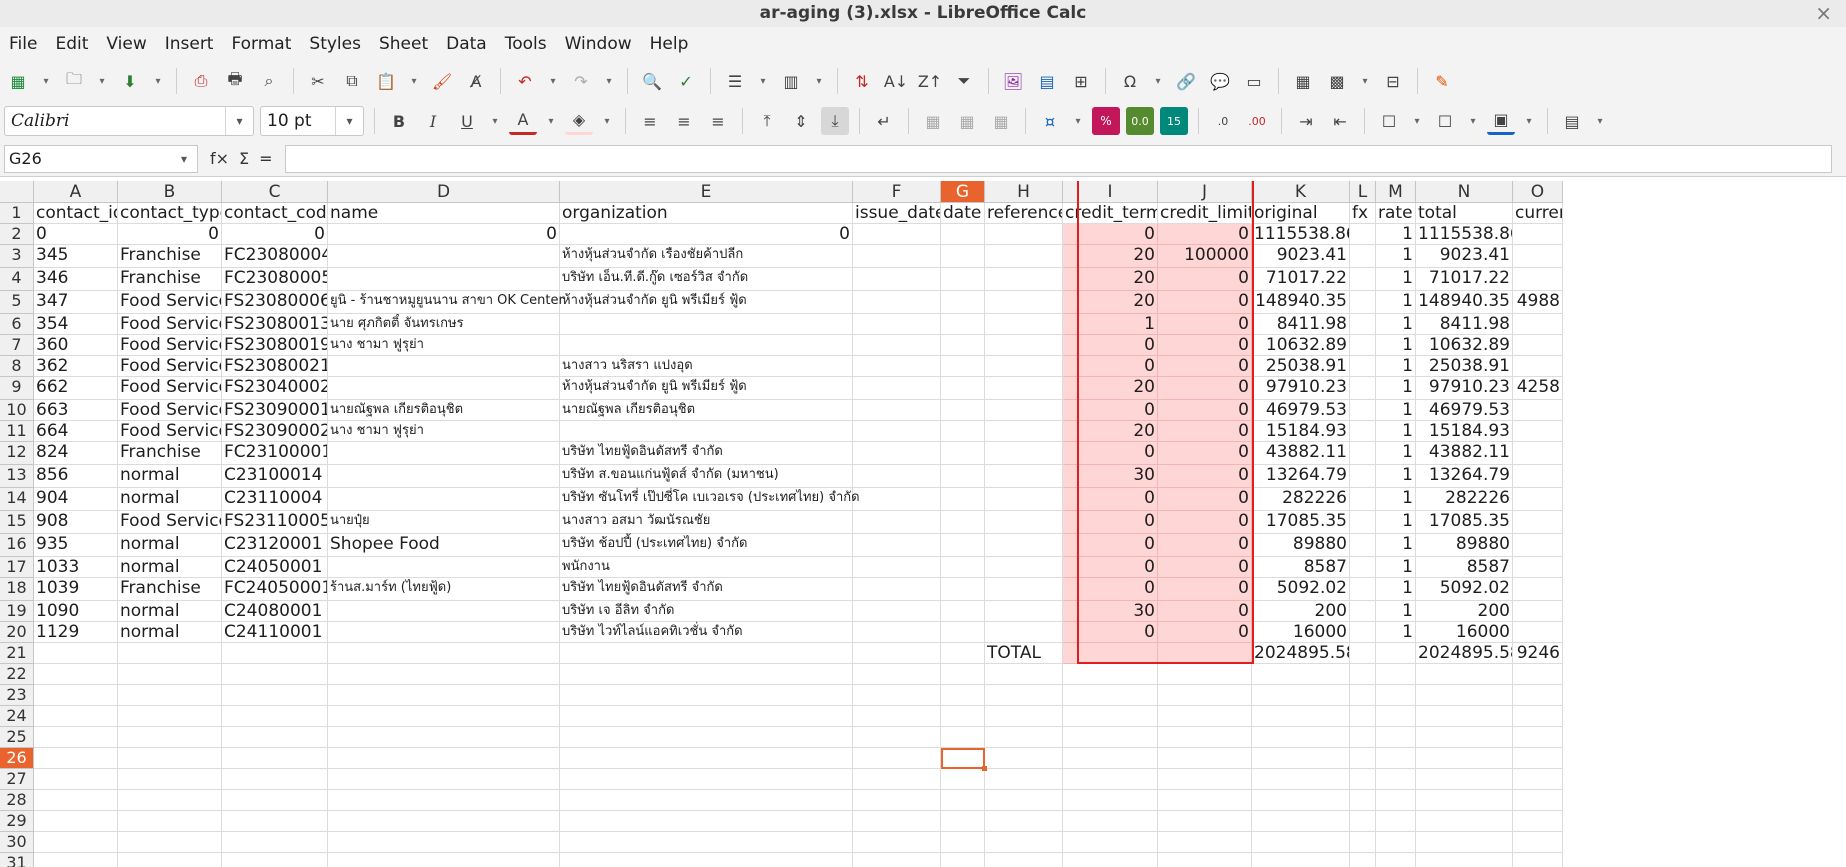 The width and height of the screenshot is (1846, 867). Describe the element at coordinates (1363, 716) in the screenshot. I see `cell-l24` at that location.